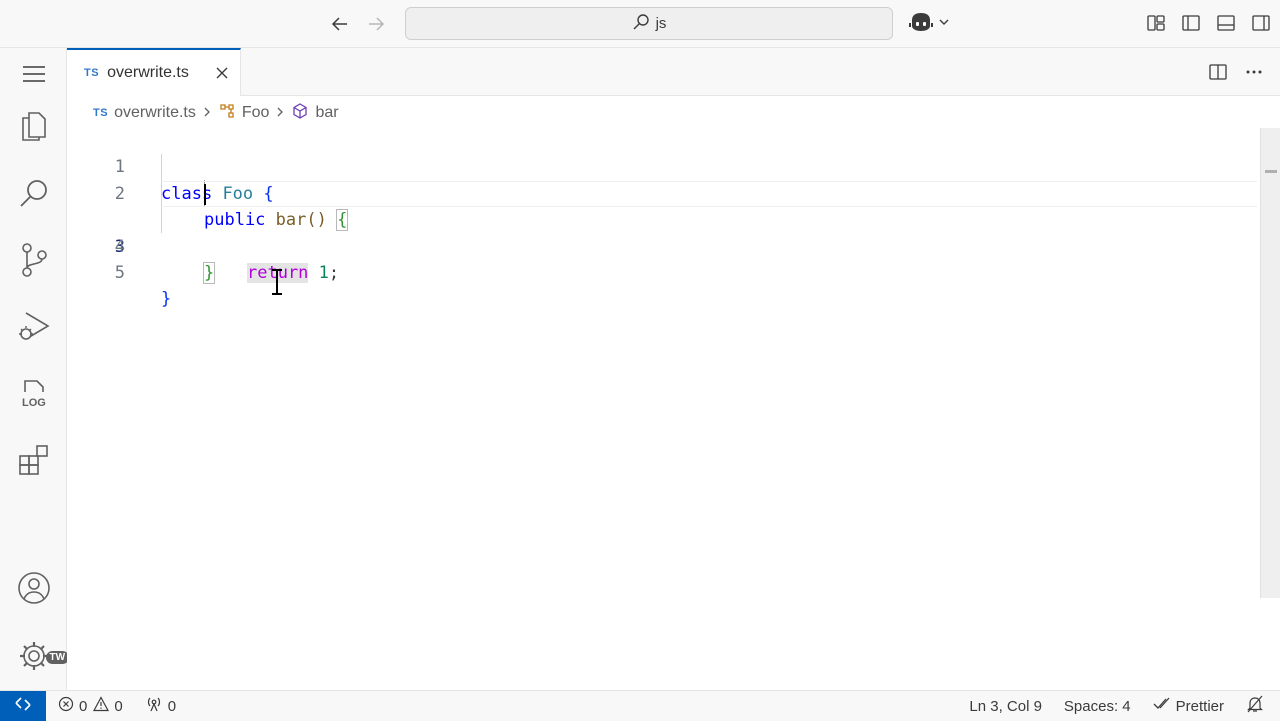 The height and width of the screenshot is (721, 1280). I want to click on current-line-highlight, so click(709, 194).